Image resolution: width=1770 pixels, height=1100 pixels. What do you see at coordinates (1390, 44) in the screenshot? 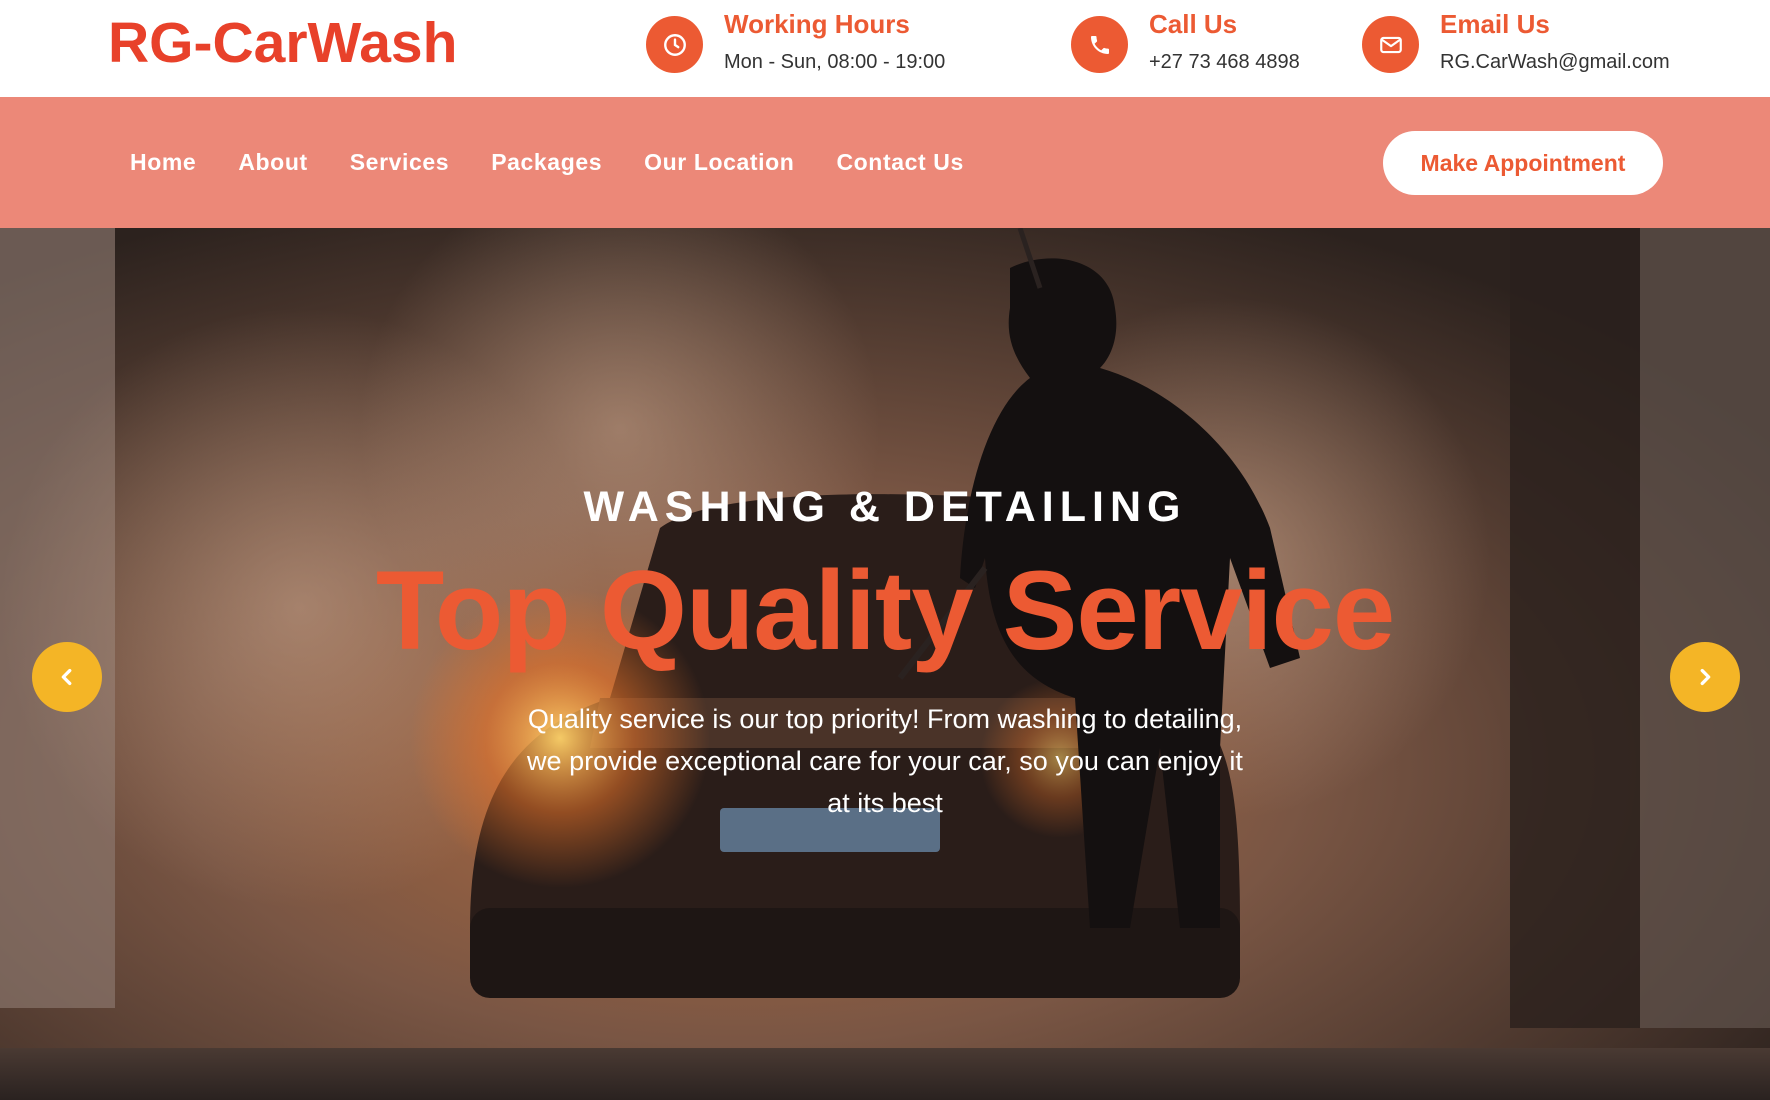
I see `envelope-icon` at bounding box center [1390, 44].